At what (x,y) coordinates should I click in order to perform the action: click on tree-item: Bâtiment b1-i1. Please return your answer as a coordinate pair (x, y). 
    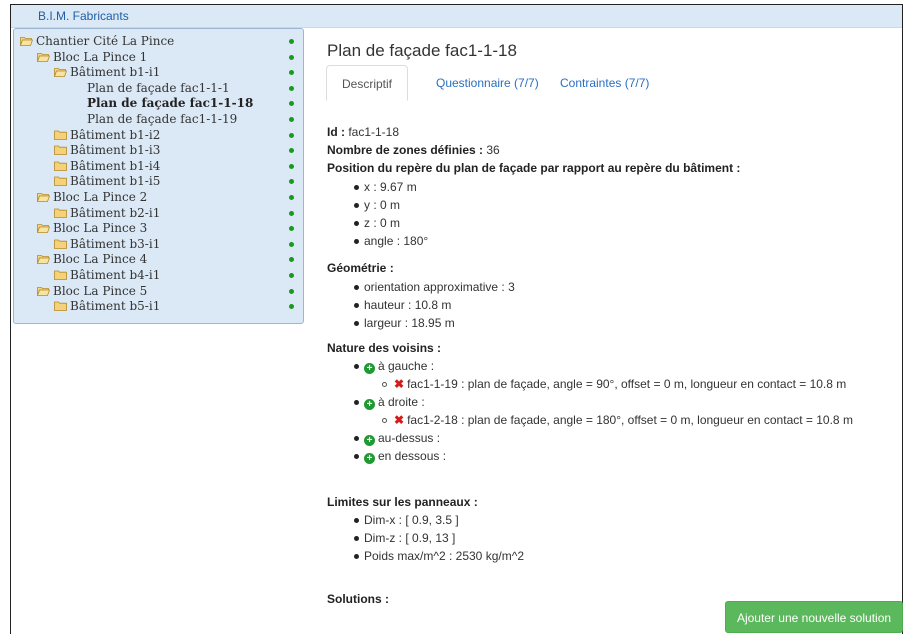
    Looking at the image, I should click on (158, 72).